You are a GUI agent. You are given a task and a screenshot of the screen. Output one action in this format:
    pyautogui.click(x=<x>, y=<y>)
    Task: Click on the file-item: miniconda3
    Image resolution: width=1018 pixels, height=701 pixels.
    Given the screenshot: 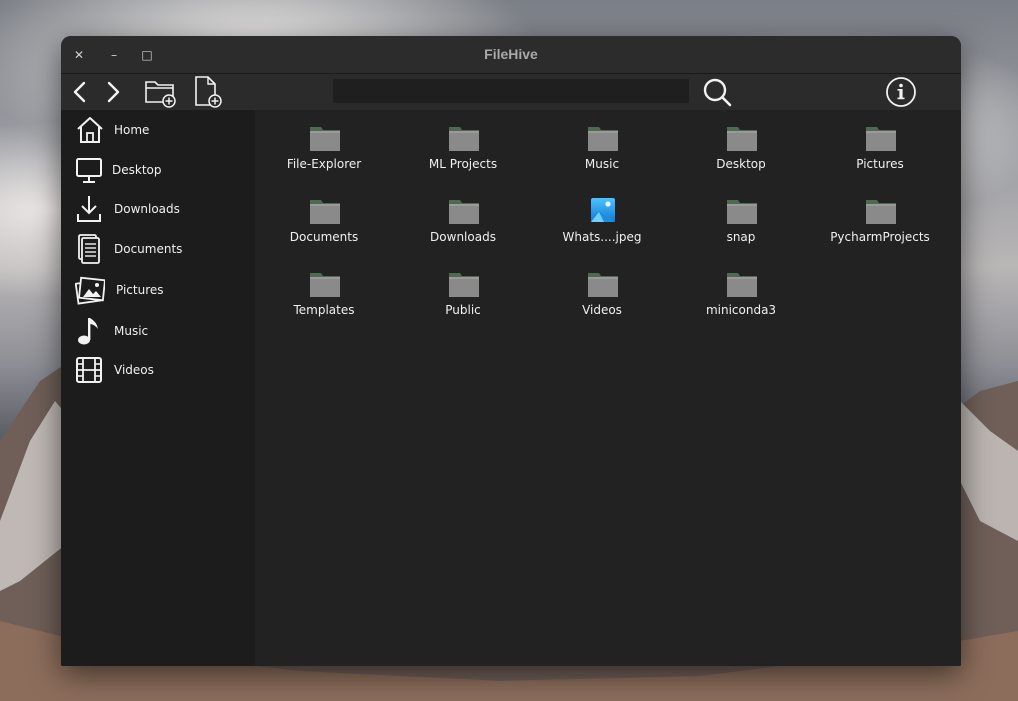 What is the action you would take?
    pyautogui.click(x=741, y=301)
    